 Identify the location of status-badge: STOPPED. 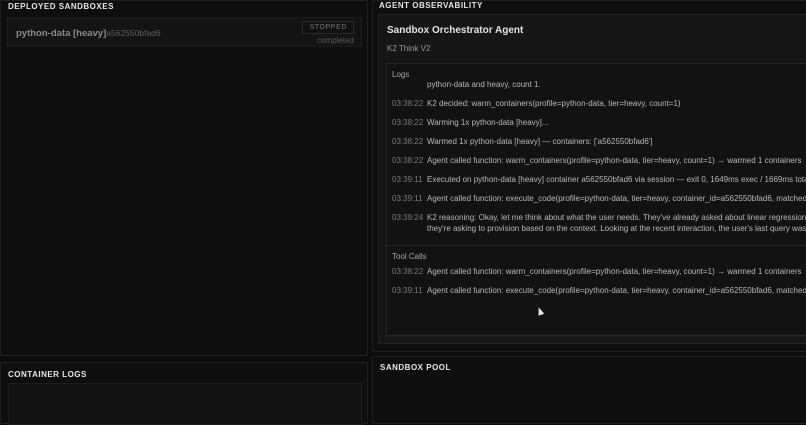
(328, 27).